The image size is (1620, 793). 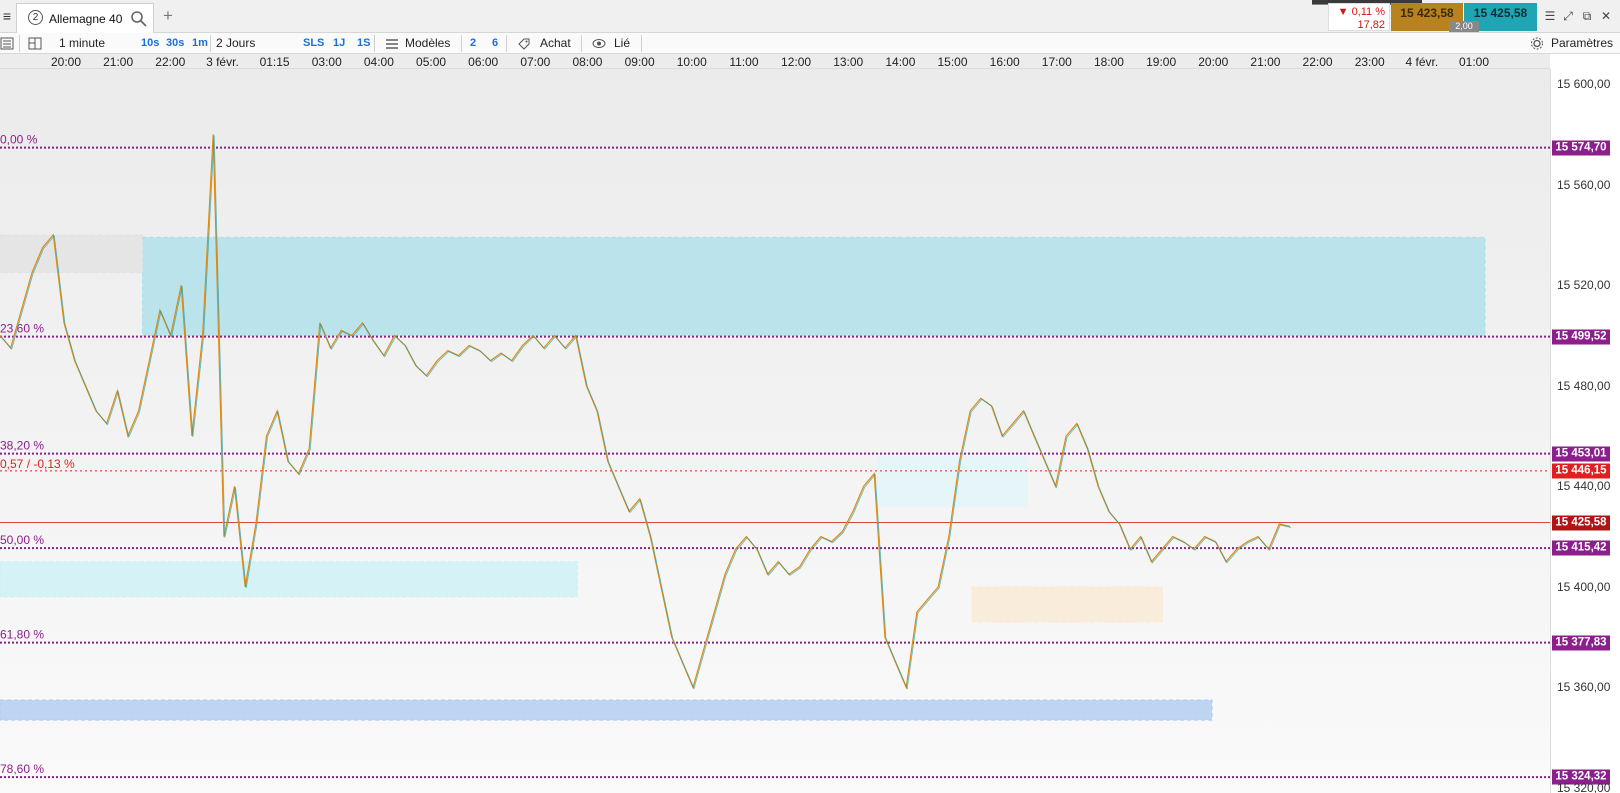 I want to click on instrument-tab: 2 Allemagne 40, so click(x=85, y=18).